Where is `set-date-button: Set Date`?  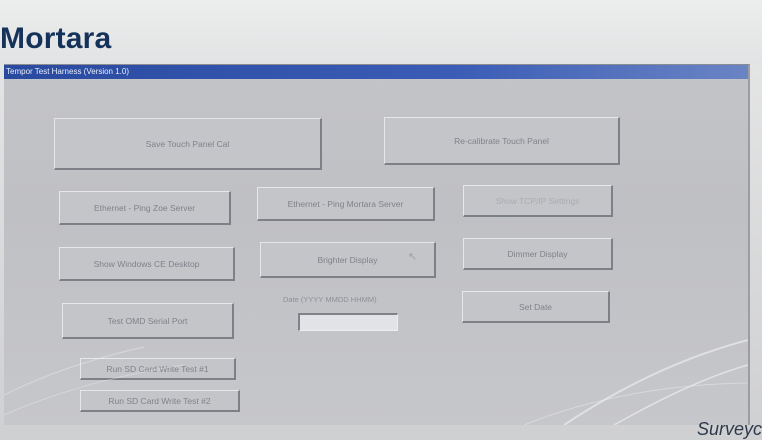 set-date-button: Set Date is located at coordinates (536, 307).